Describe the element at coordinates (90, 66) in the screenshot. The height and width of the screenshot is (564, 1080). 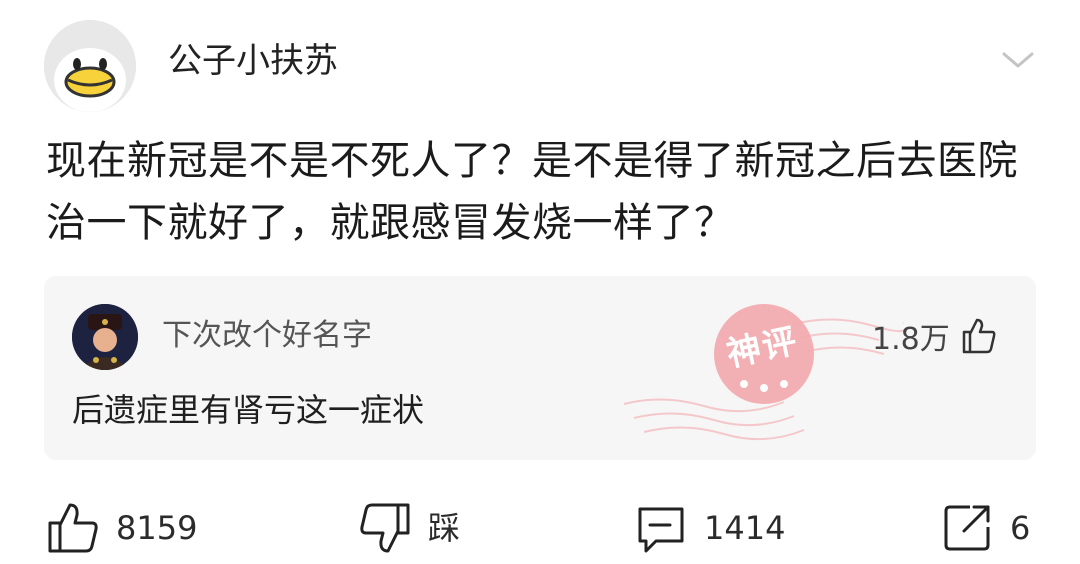
I see `avatar` at that location.